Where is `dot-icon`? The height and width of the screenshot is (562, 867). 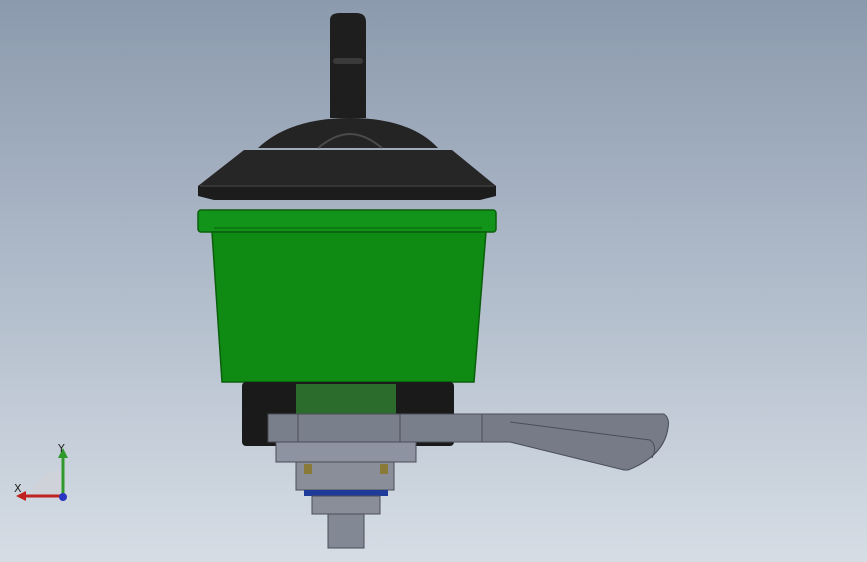 dot-icon is located at coordinates (63, 497).